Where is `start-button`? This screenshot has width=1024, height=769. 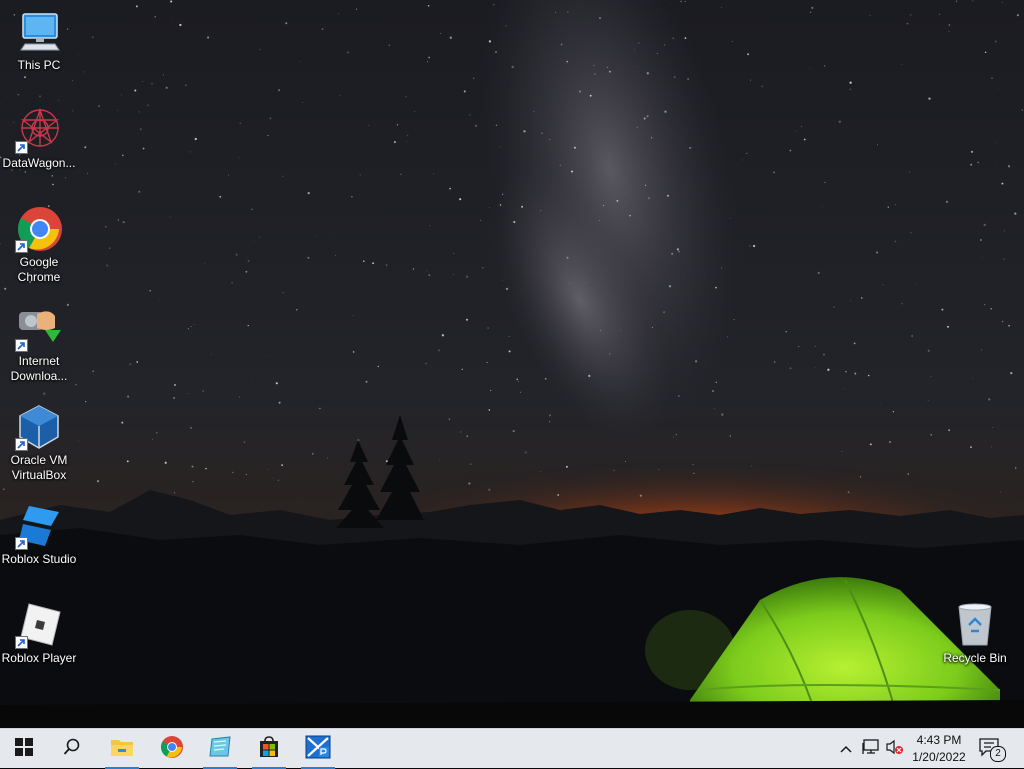 start-button is located at coordinates (24, 749).